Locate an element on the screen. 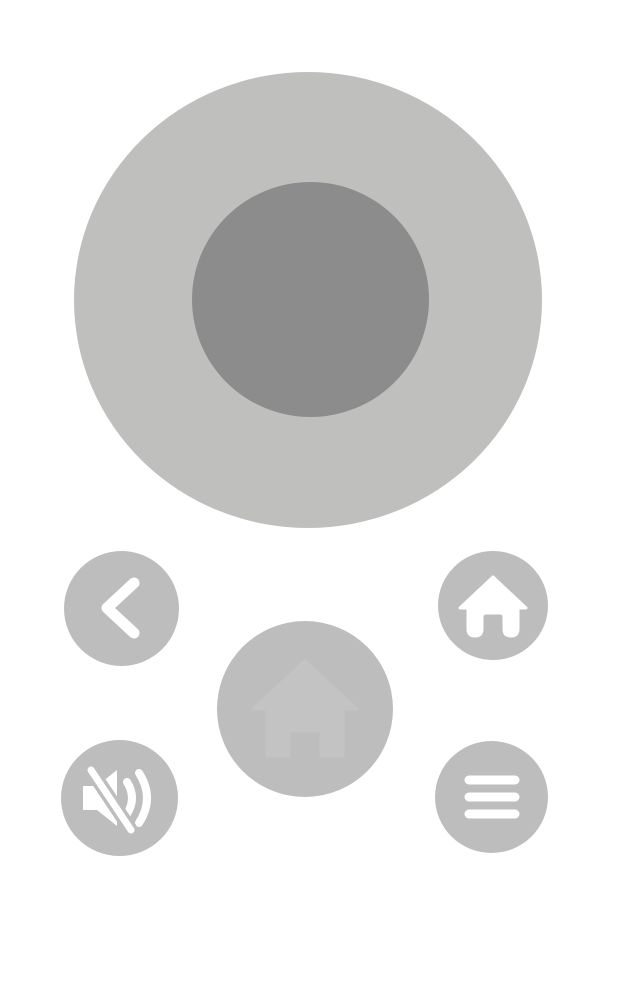 This screenshot has width=622, height=1000. mute-button is located at coordinates (119, 798).